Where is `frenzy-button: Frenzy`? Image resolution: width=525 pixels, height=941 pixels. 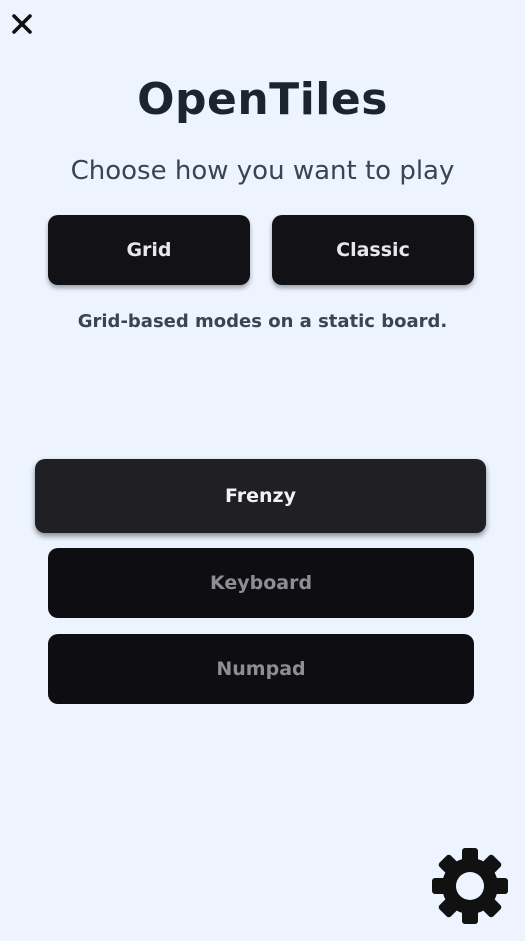
frenzy-button: Frenzy is located at coordinates (260, 496).